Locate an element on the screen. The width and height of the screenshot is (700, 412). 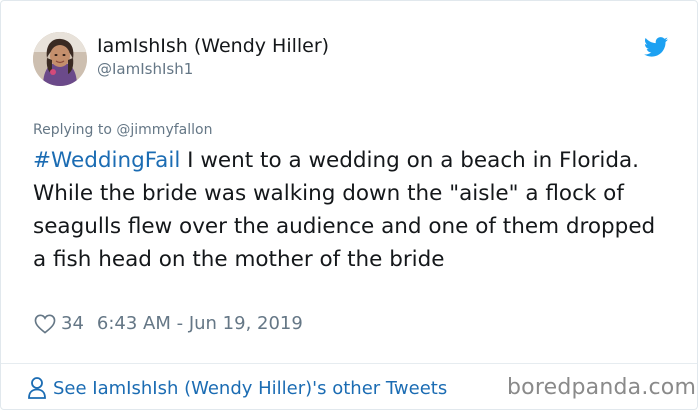
like-count: 34 is located at coordinates (72, 323).